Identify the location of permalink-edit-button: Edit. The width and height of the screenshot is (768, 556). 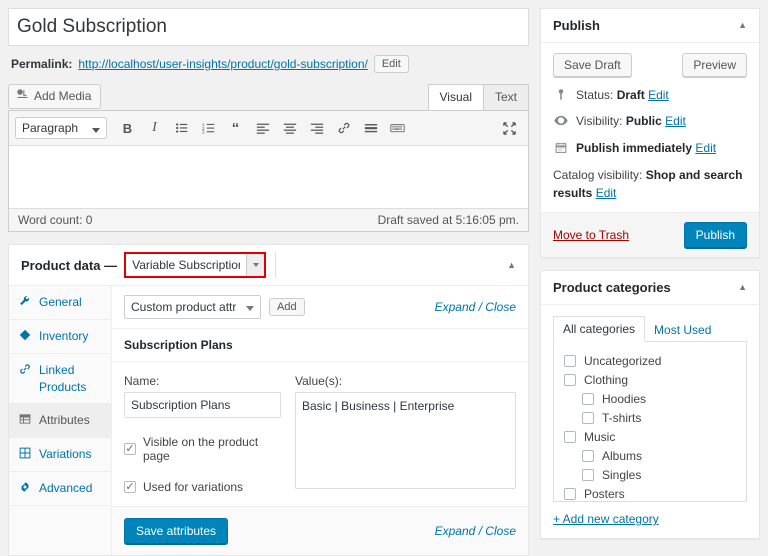
(391, 64).